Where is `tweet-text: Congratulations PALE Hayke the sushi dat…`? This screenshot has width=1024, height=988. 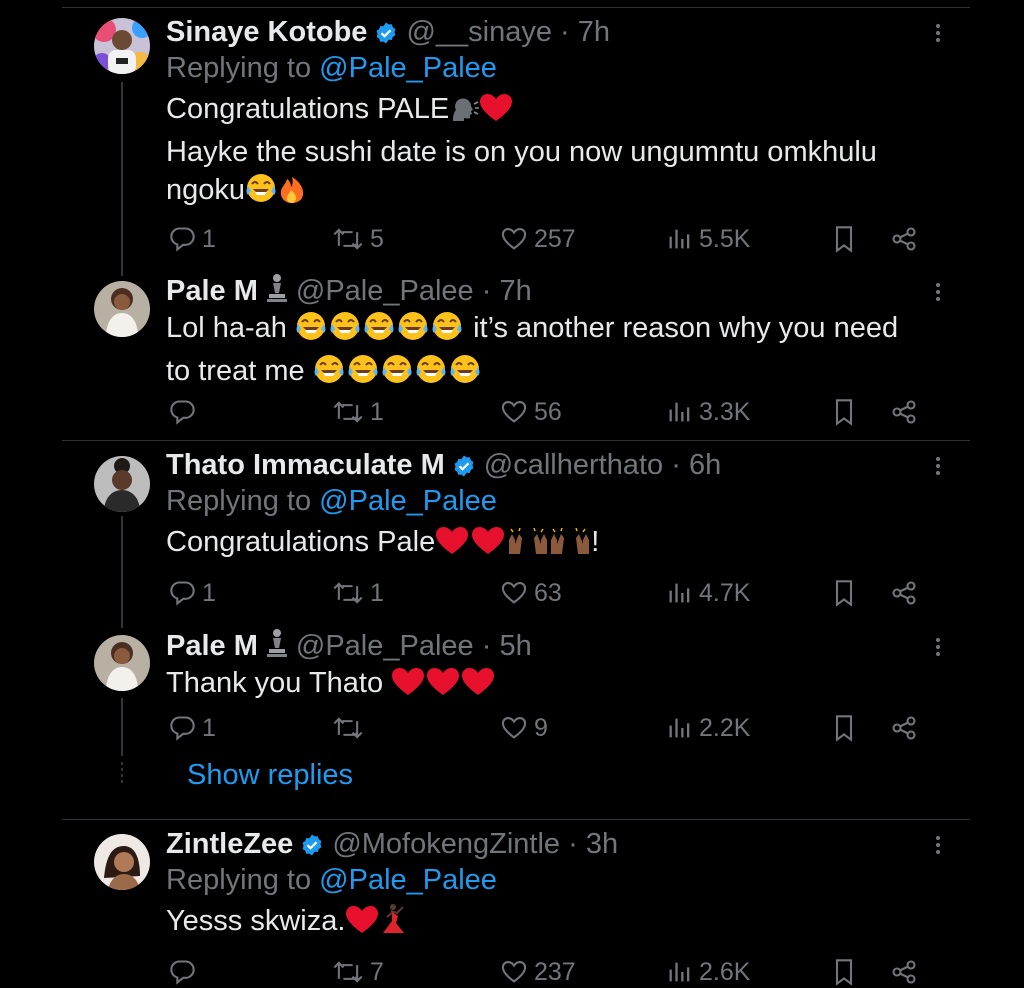 tweet-text: Congratulations PALE Hayke the sushi dat… is located at coordinates (560, 152).